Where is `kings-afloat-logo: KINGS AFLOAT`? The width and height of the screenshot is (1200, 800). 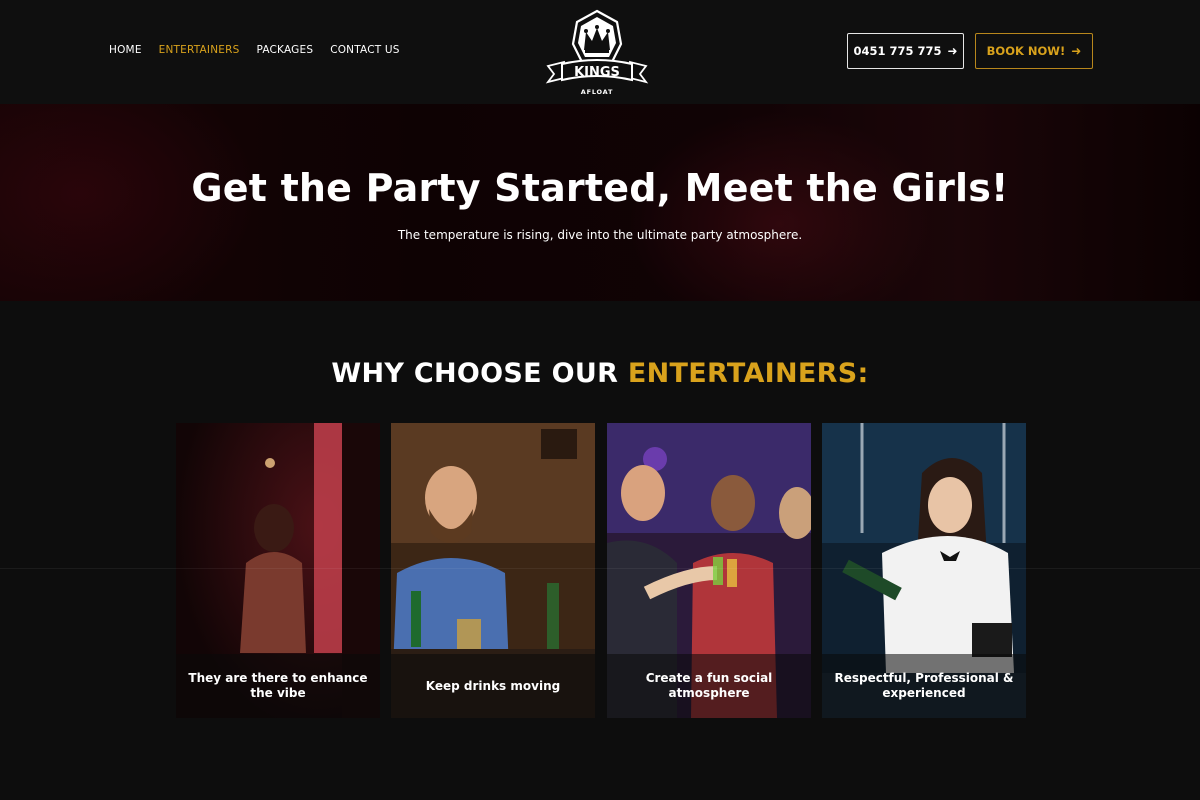 kings-afloat-logo: KINGS AFLOAT is located at coordinates (597, 54).